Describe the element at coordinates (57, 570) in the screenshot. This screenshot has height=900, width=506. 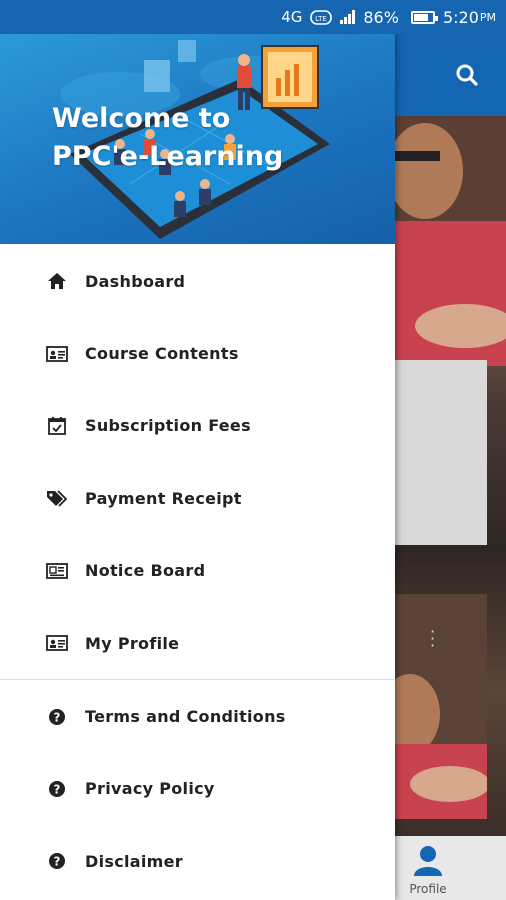
I see `newspaper-icon` at that location.